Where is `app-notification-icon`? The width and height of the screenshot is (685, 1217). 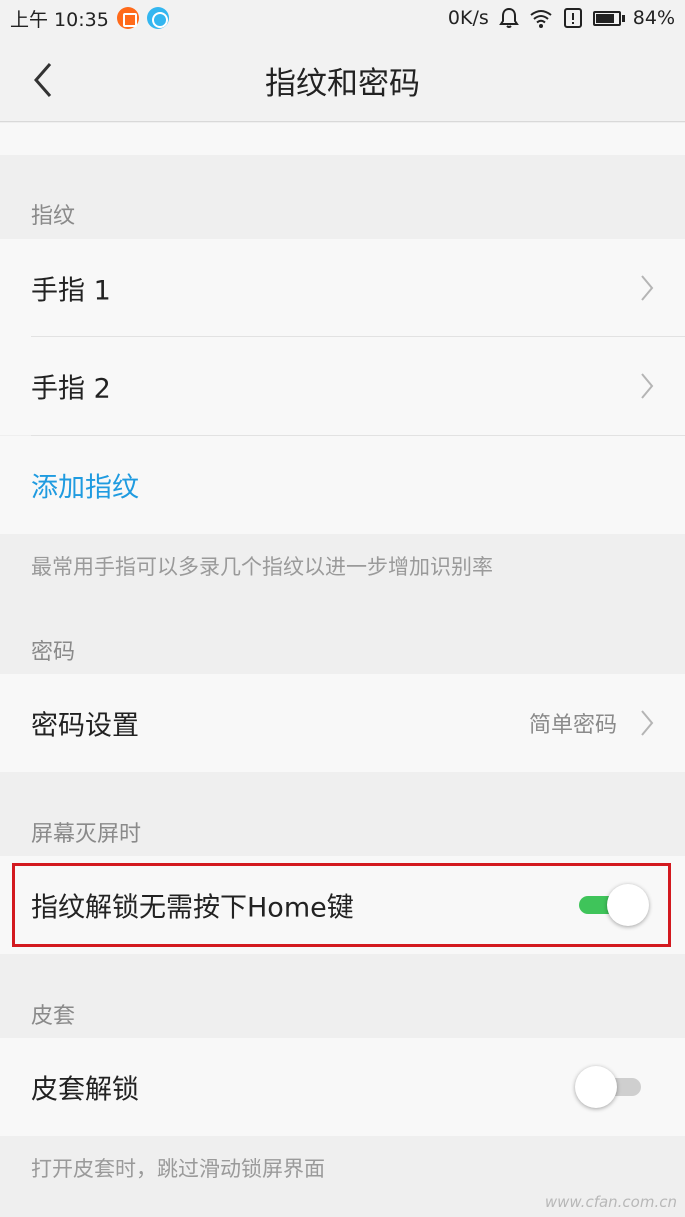
app-notification-icon is located at coordinates (127, 18).